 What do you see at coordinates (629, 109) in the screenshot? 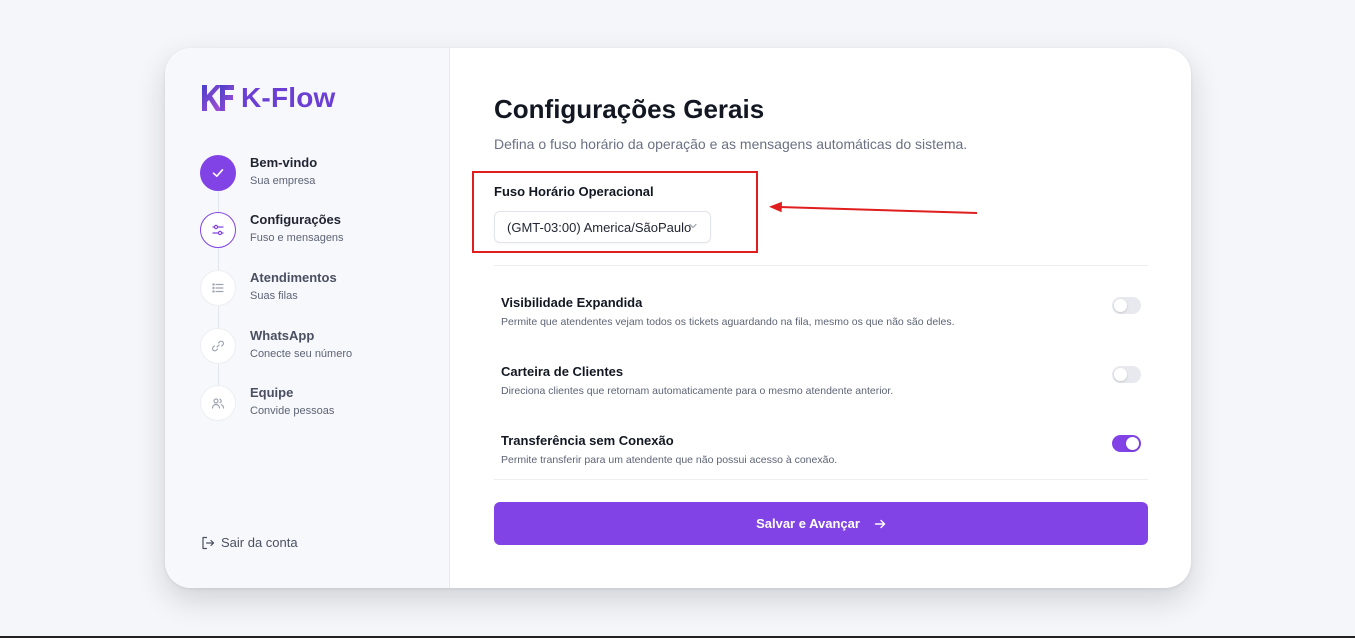
I see `page-title: Configurações Gerais` at bounding box center [629, 109].